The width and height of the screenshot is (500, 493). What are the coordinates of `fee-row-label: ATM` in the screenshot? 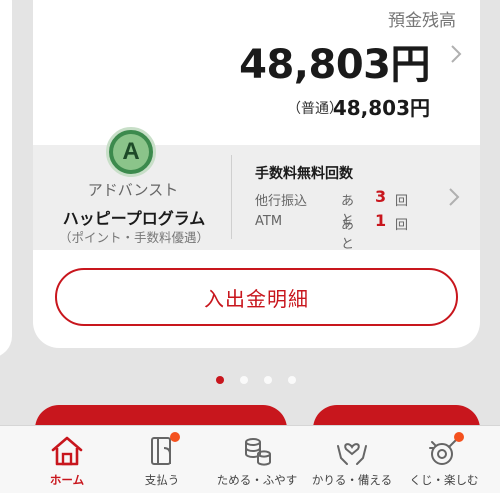 It's located at (269, 221).